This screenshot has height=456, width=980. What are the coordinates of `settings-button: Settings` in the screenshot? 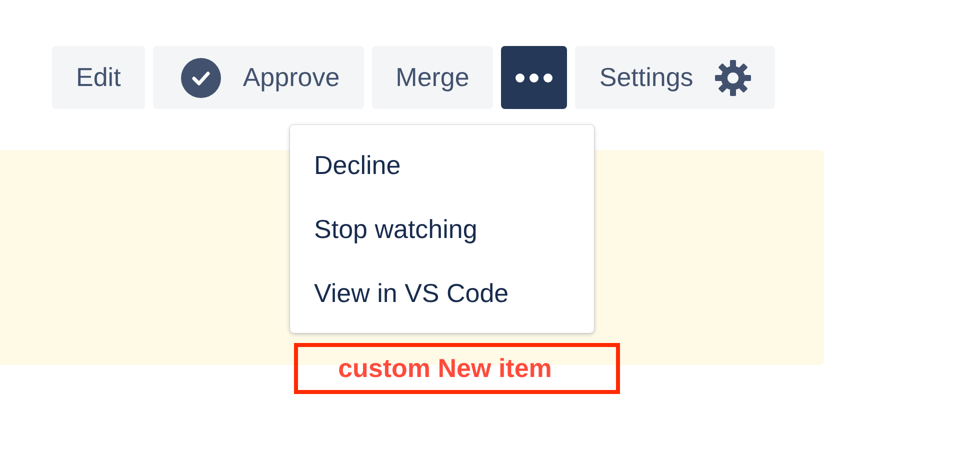 It's located at (675, 77).